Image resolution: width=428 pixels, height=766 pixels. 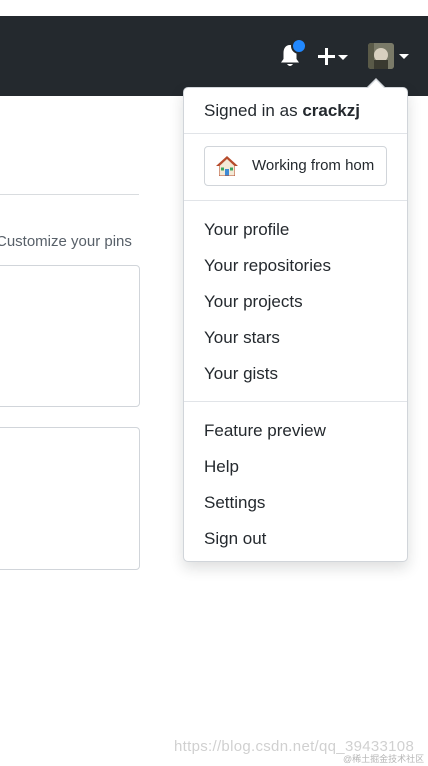 What do you see at coordinates (381, 56) in the screenshot?
I see `avatar` at bounding box center [381, 56].